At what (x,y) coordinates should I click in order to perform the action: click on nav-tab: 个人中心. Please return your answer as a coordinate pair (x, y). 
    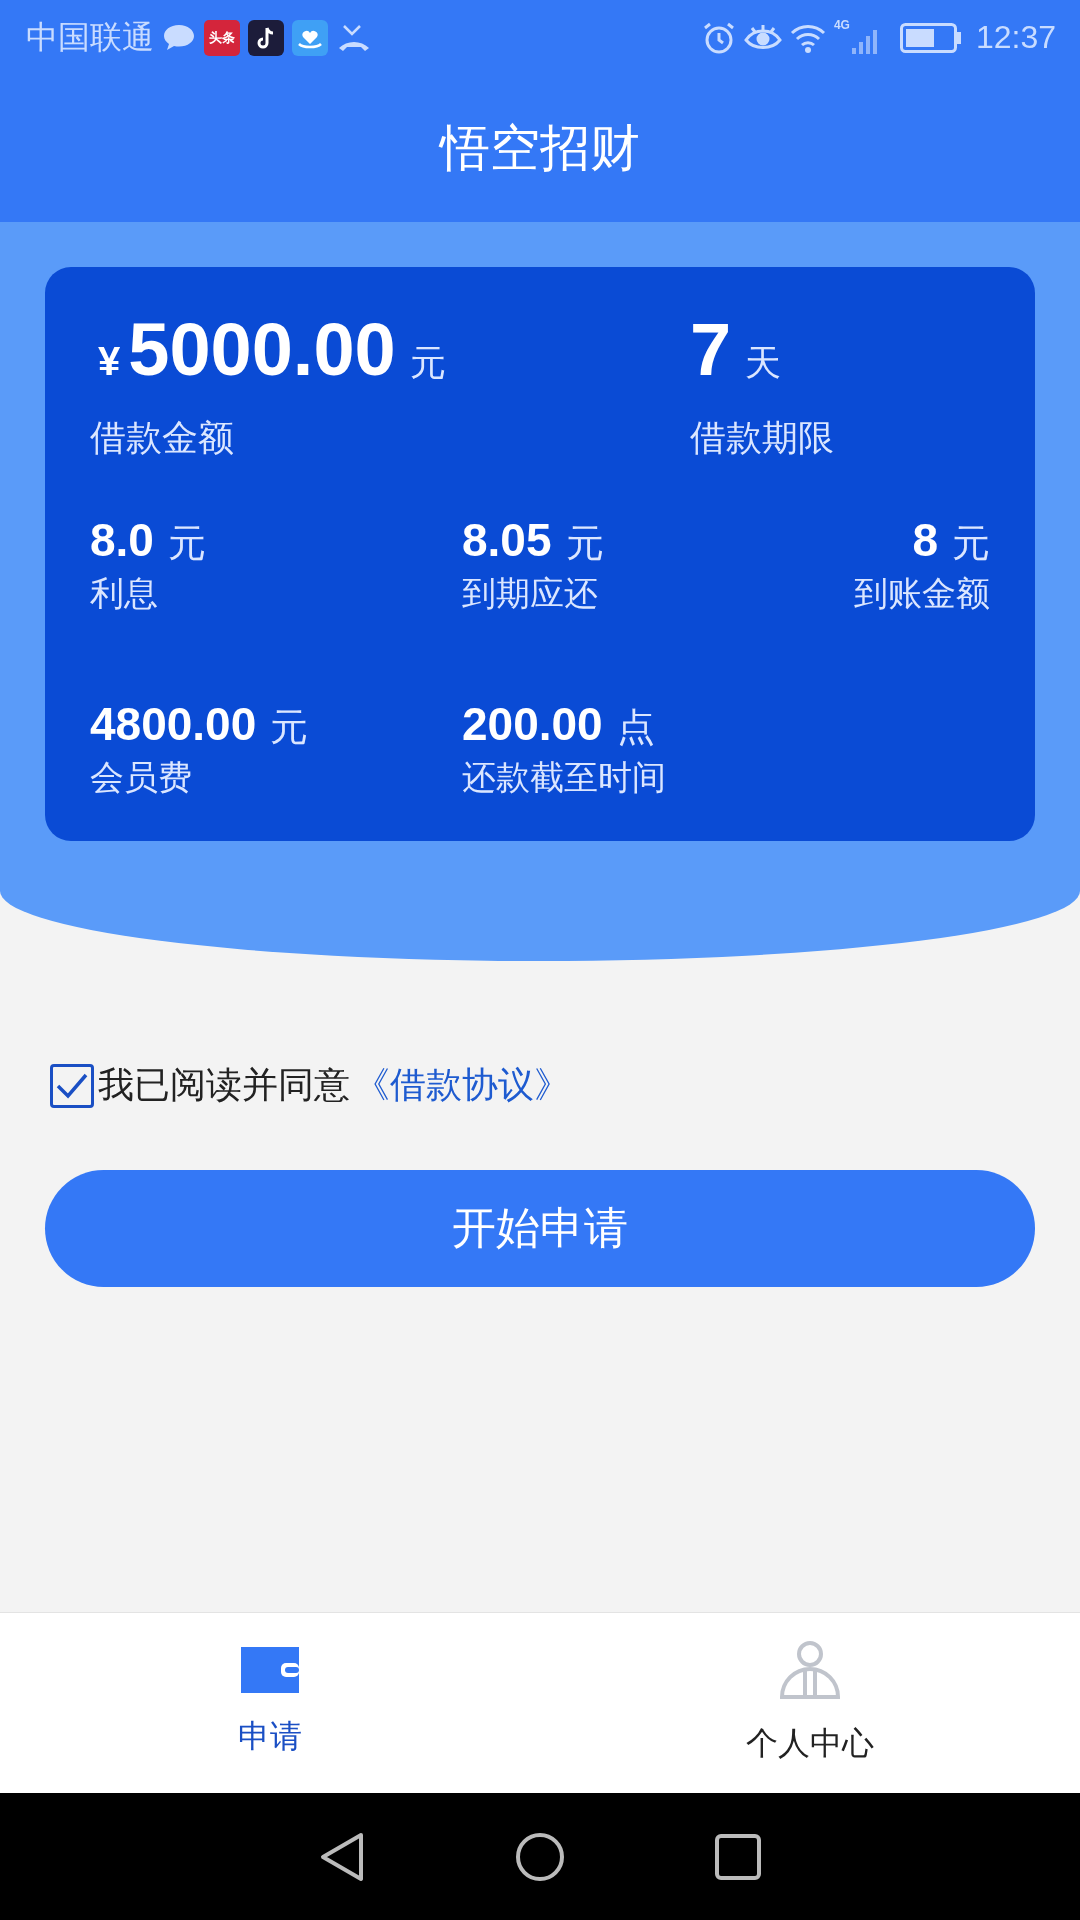
    Looking at the image, I should click on (810, 1703).